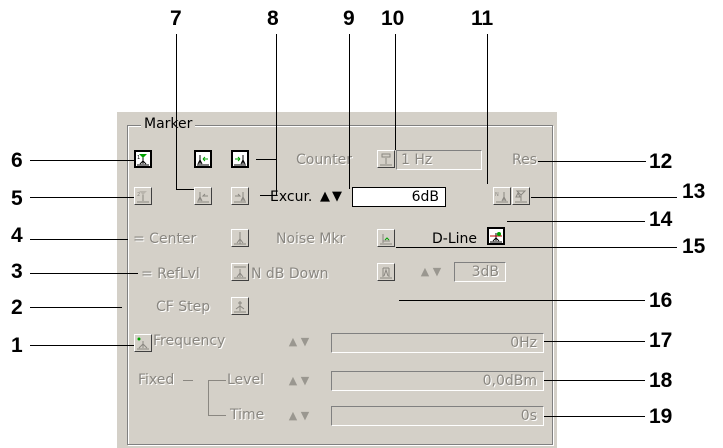  What do you see at coordinates (482, 18) in the screenshot?
I see `callout-11: 11` at bounding box center [482, 18].